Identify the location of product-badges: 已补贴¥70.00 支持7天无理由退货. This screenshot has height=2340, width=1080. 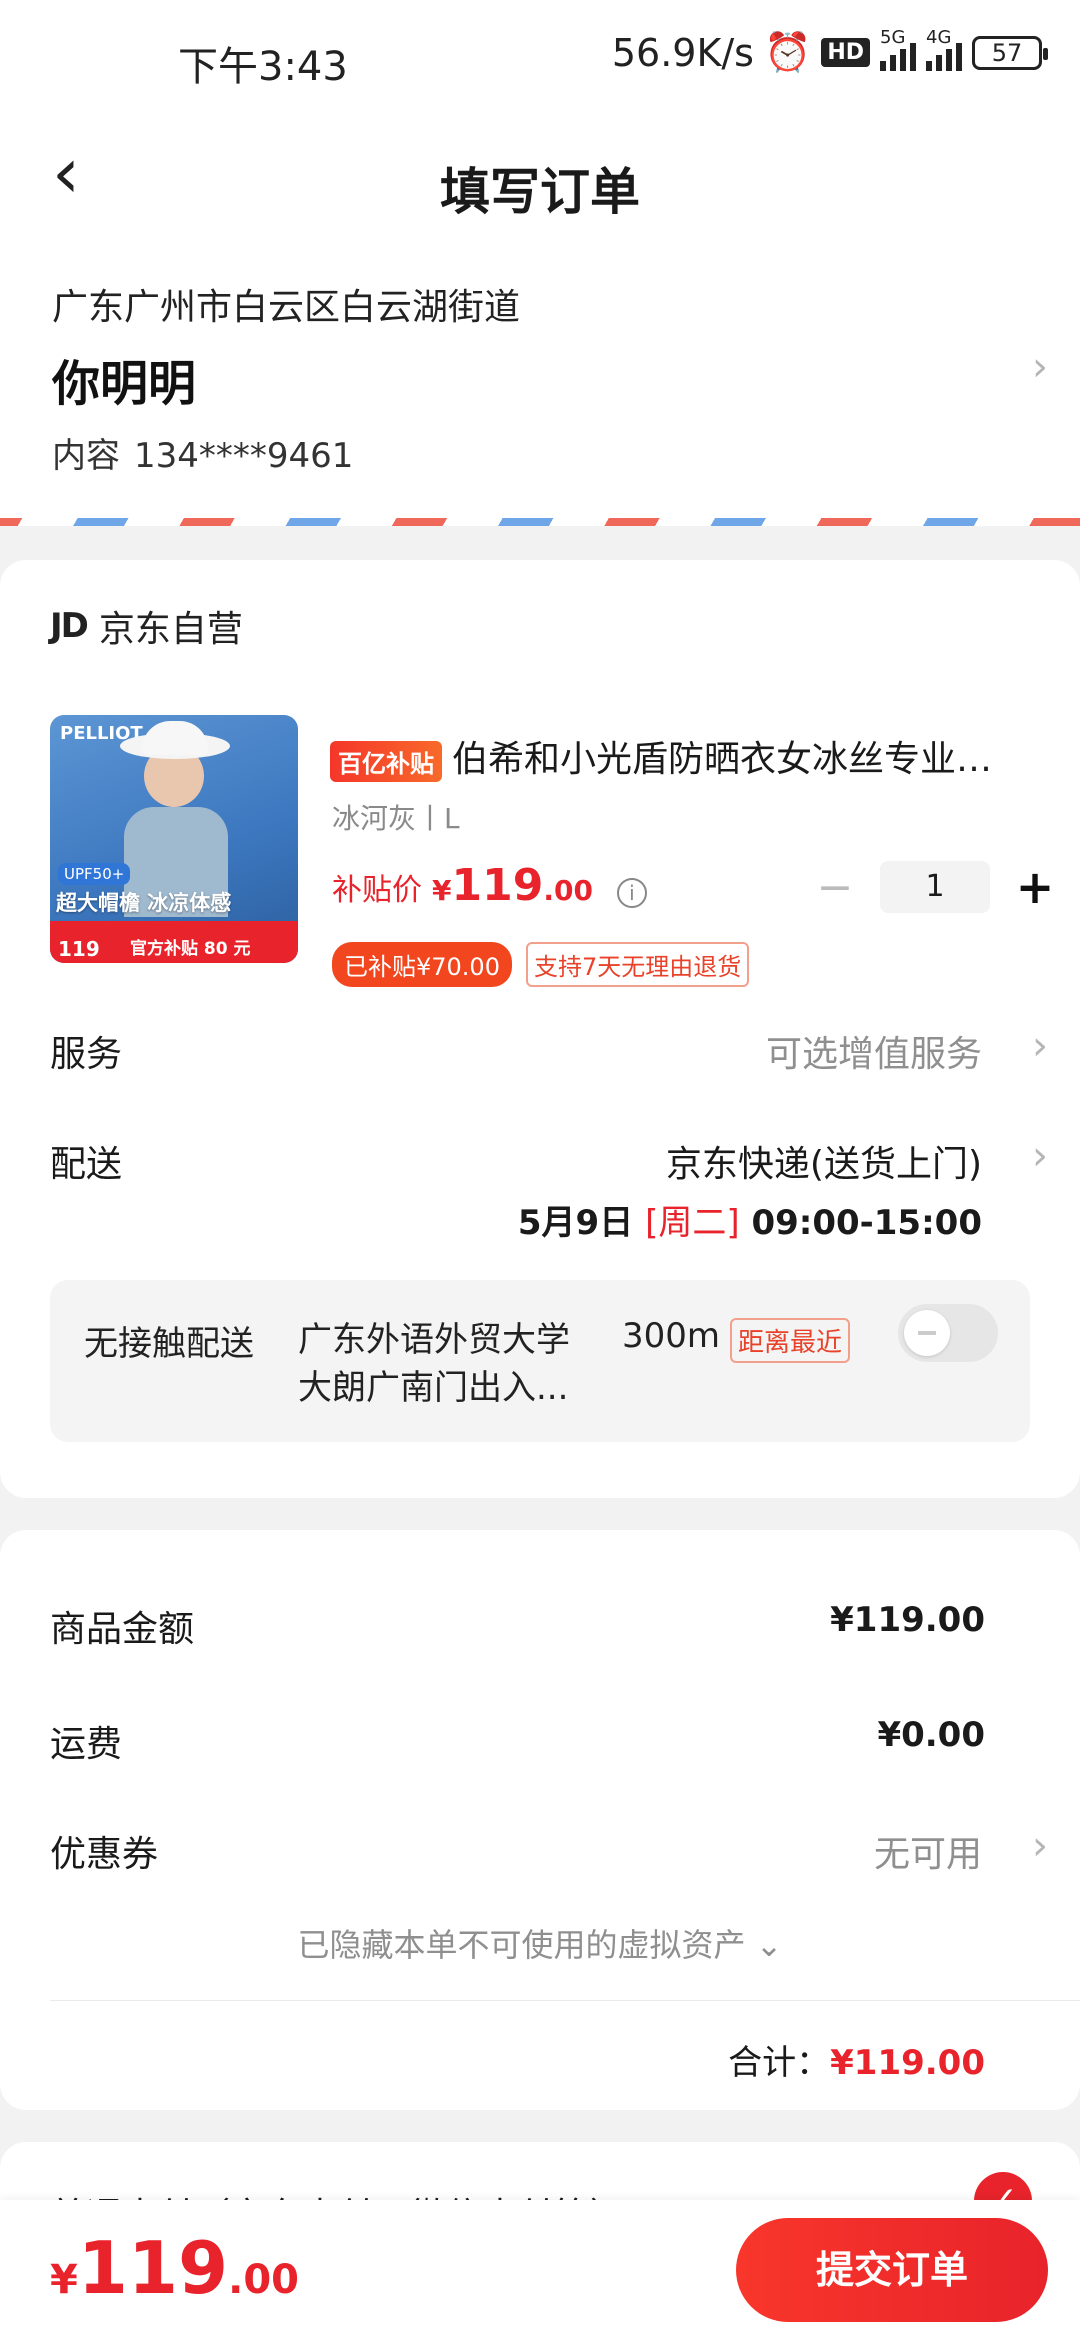
(541, 964).